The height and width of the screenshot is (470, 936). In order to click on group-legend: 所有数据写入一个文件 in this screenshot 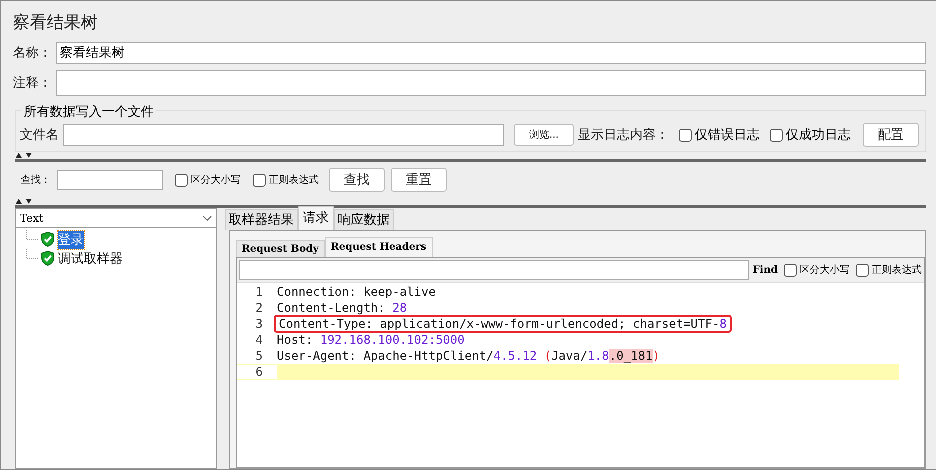, I will do `click(89, 112)`.